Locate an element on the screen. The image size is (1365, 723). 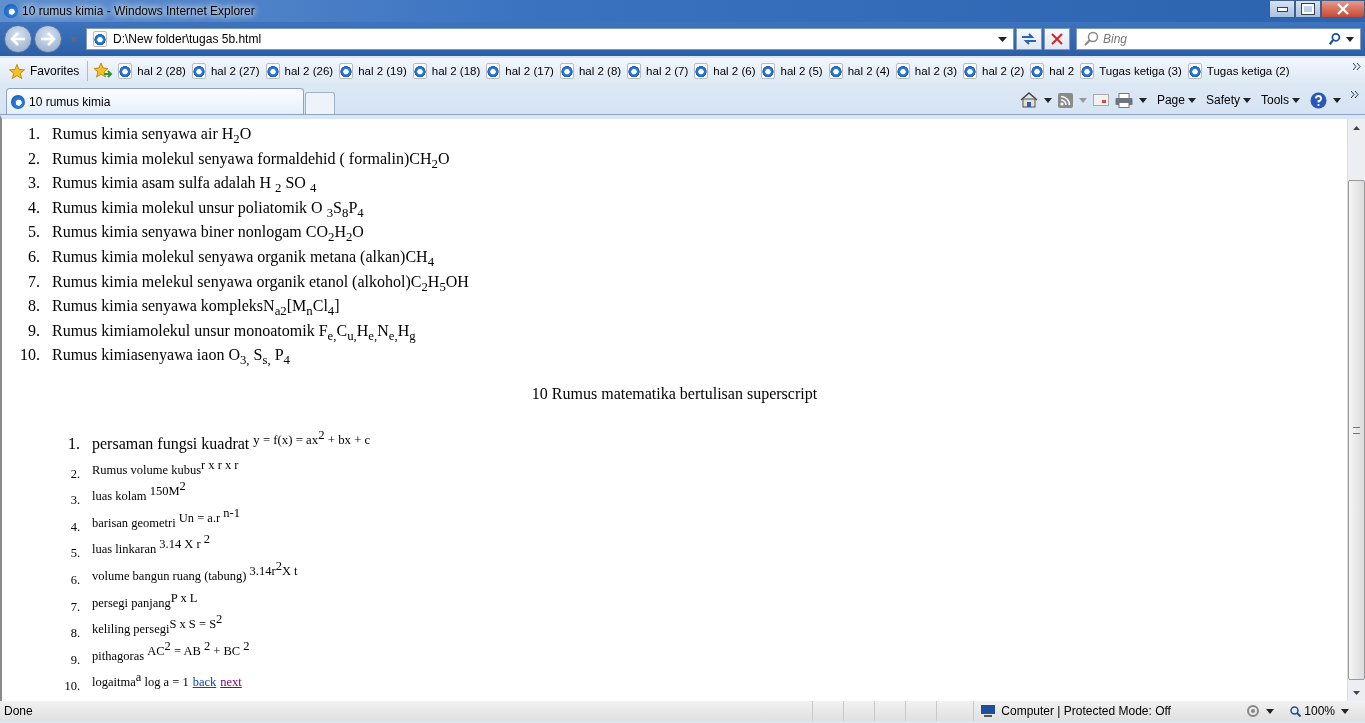
list-item: Rumus kimia molekul unsur poliatomik O $_{3}$S$_{8}$P$_{4}$ is located at coordinates (208, 208).